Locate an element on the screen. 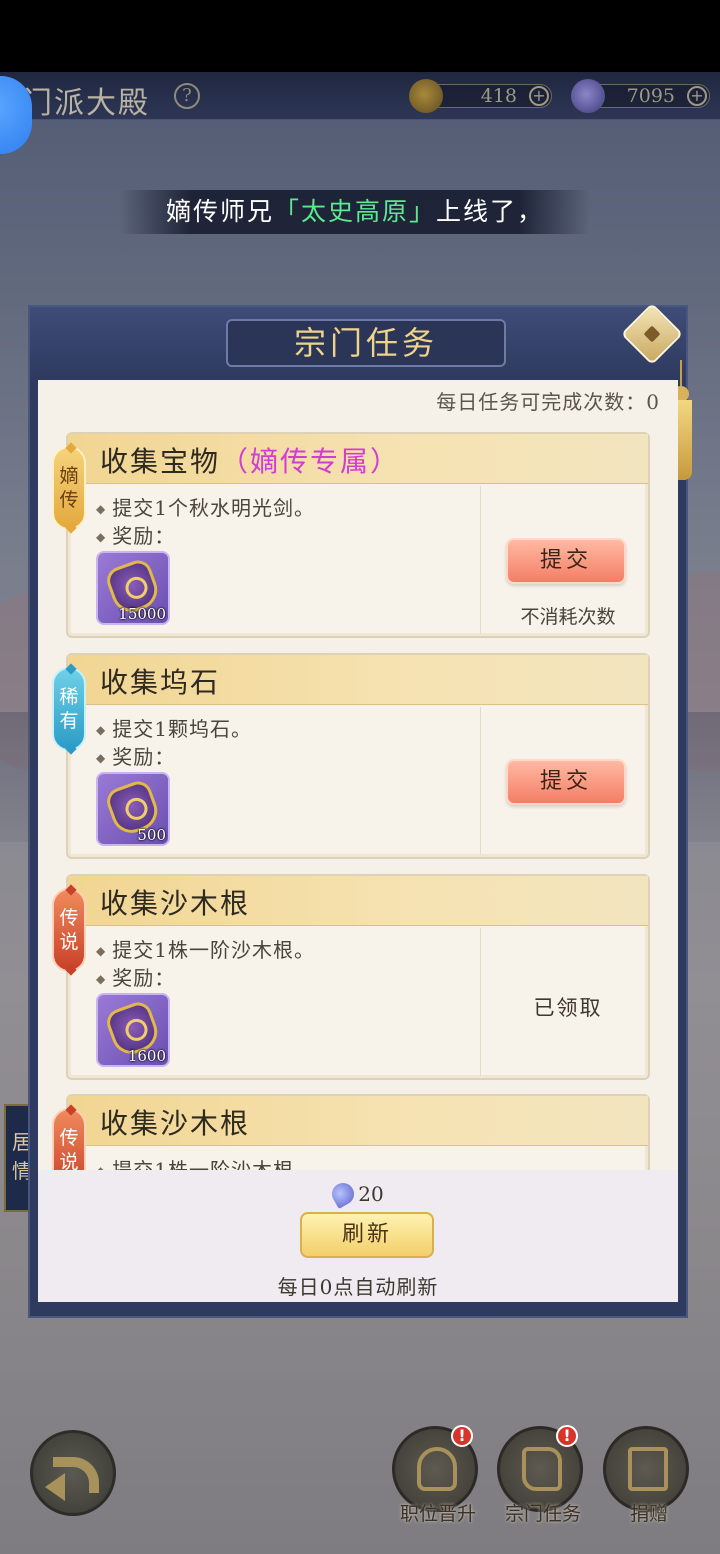 Image resolution: width=720 pixels, height=1554 pixels. task-note: 不消耗次数 is located at coordinates (568, 617).